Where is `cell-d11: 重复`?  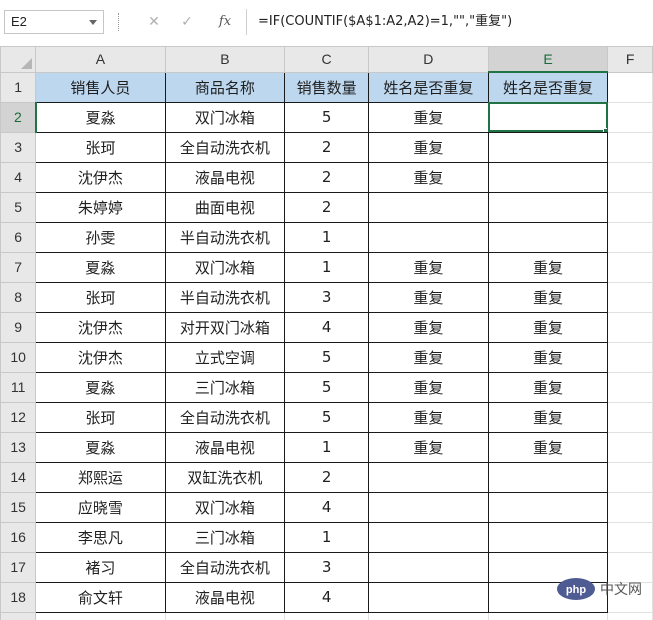 cell-d11: 重复 is located at coordinates (428, 387).